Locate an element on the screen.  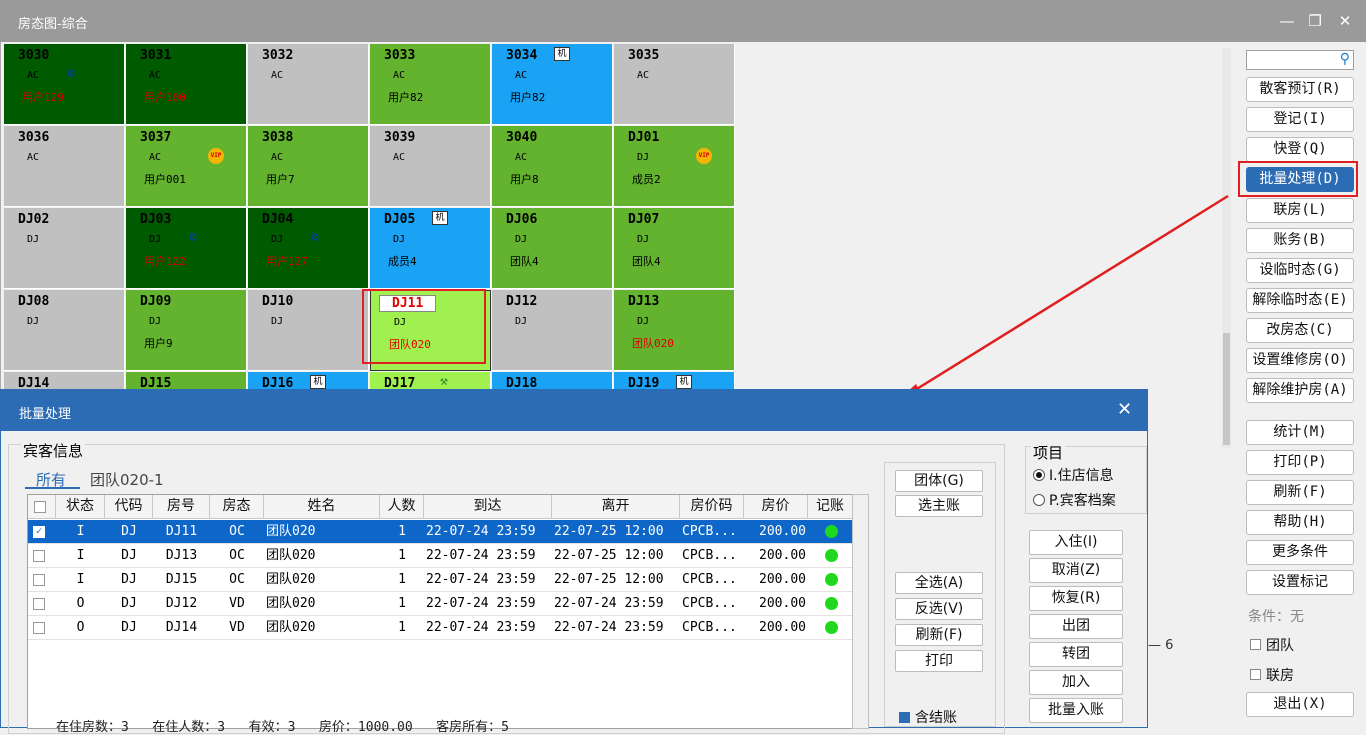
room-tile: 3040 AC 用户8 is located at coordinates (552, 166).